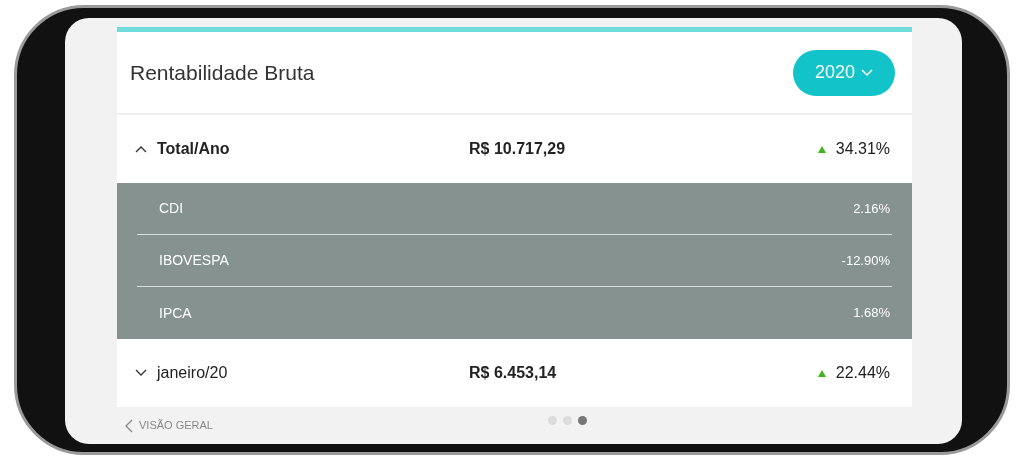 Image resolution: width=1024 pixels, height=461 pixels. Describe the element at coordinates (871, 208) in the screenshot. I see `index-value: 2.16%` at that location.